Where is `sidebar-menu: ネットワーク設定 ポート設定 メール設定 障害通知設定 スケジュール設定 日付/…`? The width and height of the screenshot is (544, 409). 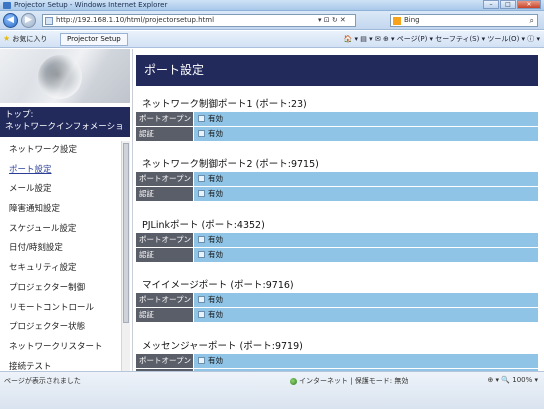 sidebar-menu: ネットワーク設定 ポート設定 メール設定 障害通知設定 スケジュール設定 日付/… is located at coordinates (60, 259).